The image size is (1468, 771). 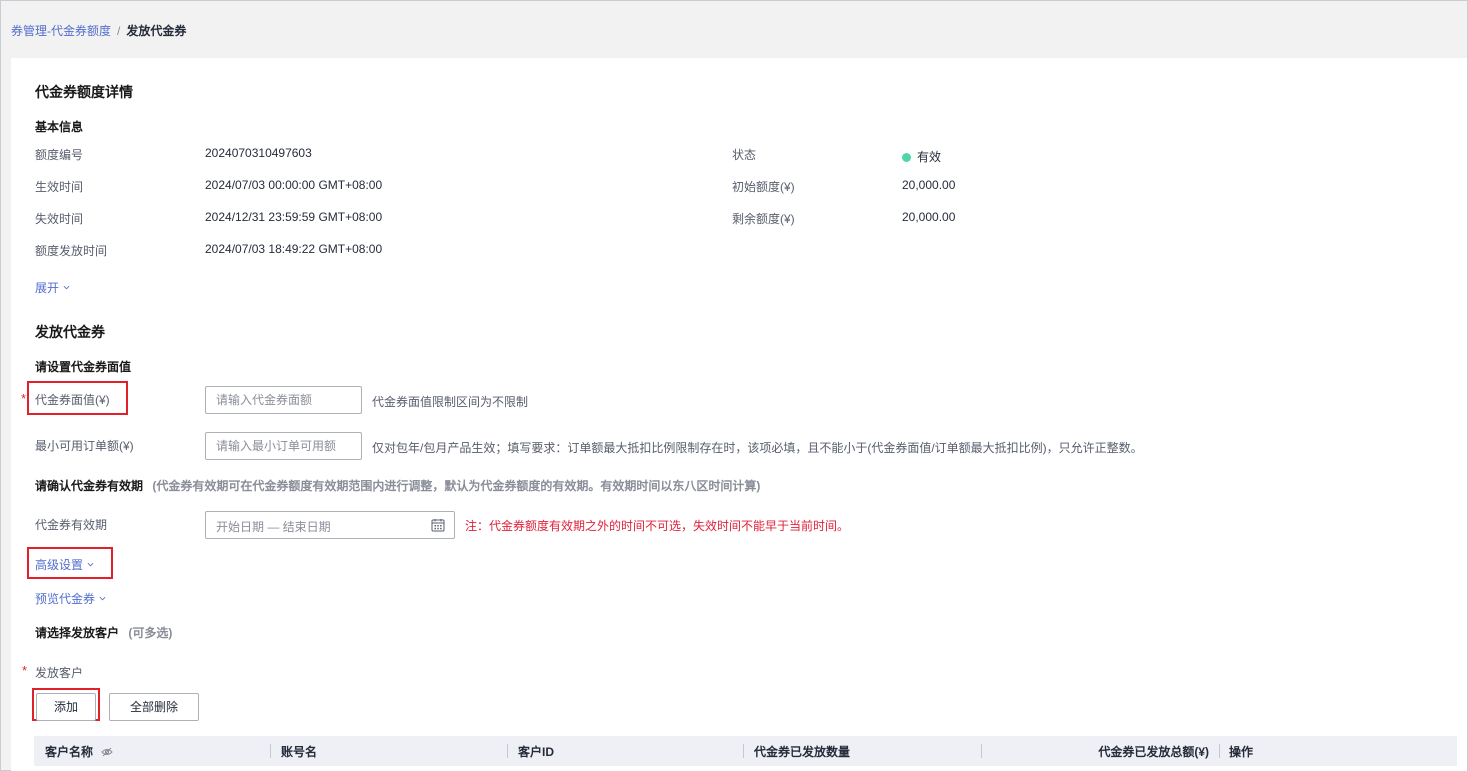 I want to click on customer-section-header: 请选择发放客户 (可多选), so click(x=103, y=632).